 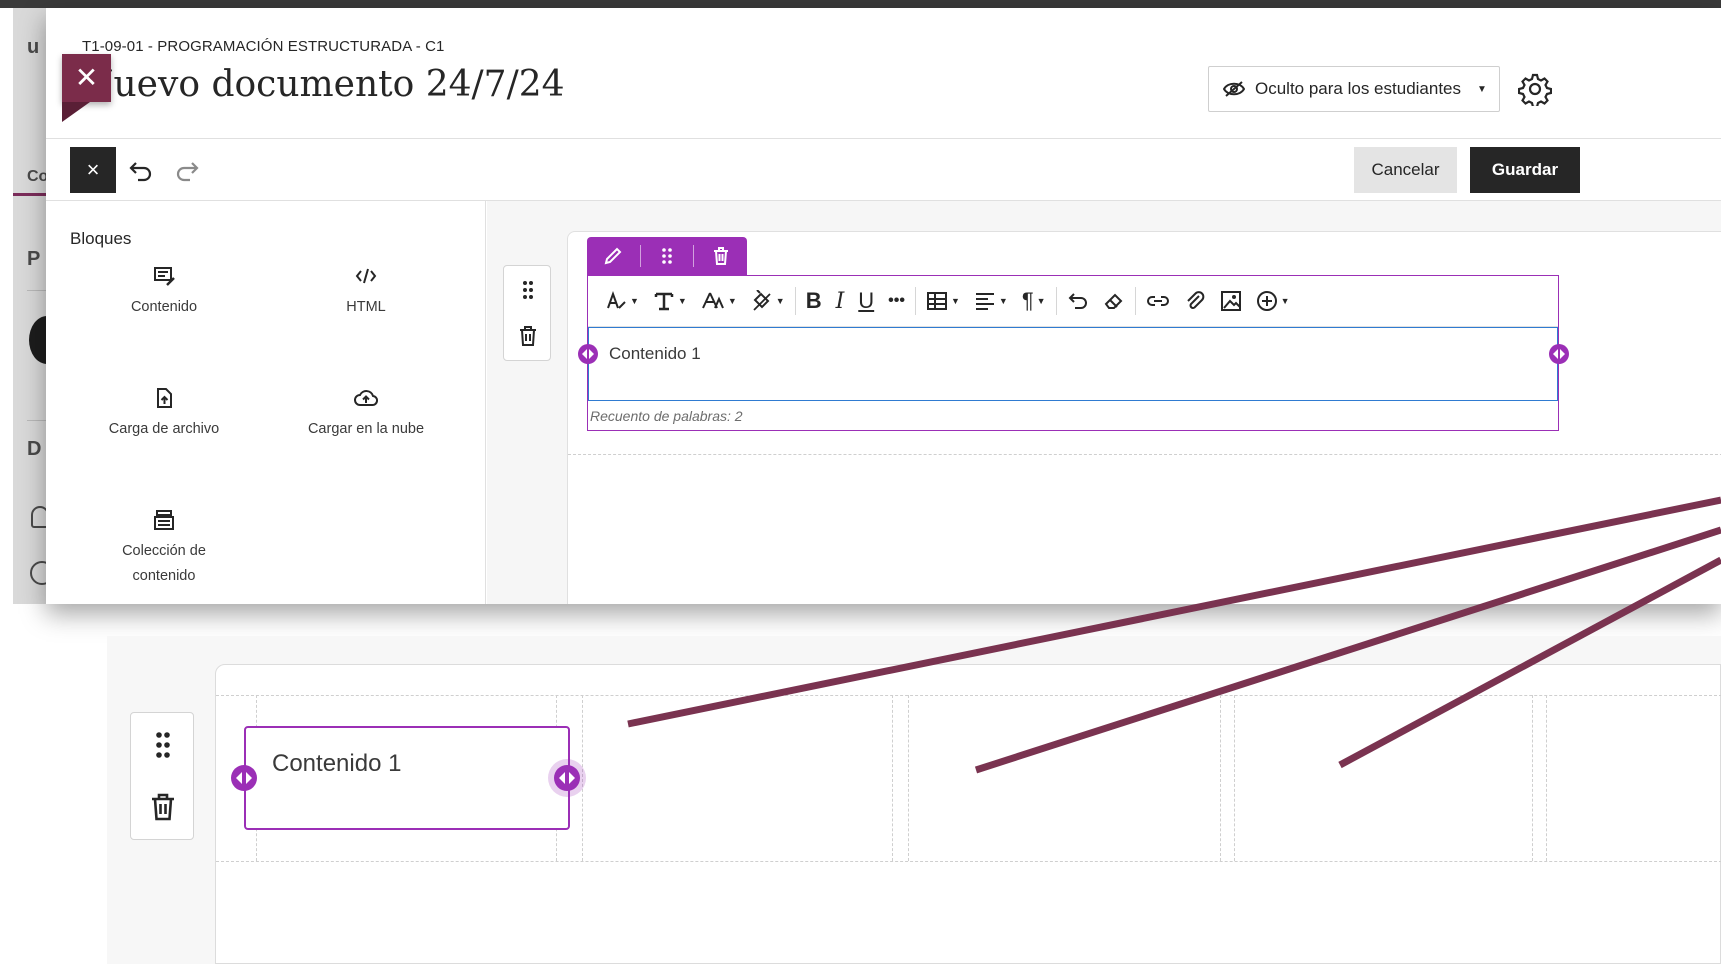 I want to click on block-label: Carga de archivo, so click(x=164, y=429).